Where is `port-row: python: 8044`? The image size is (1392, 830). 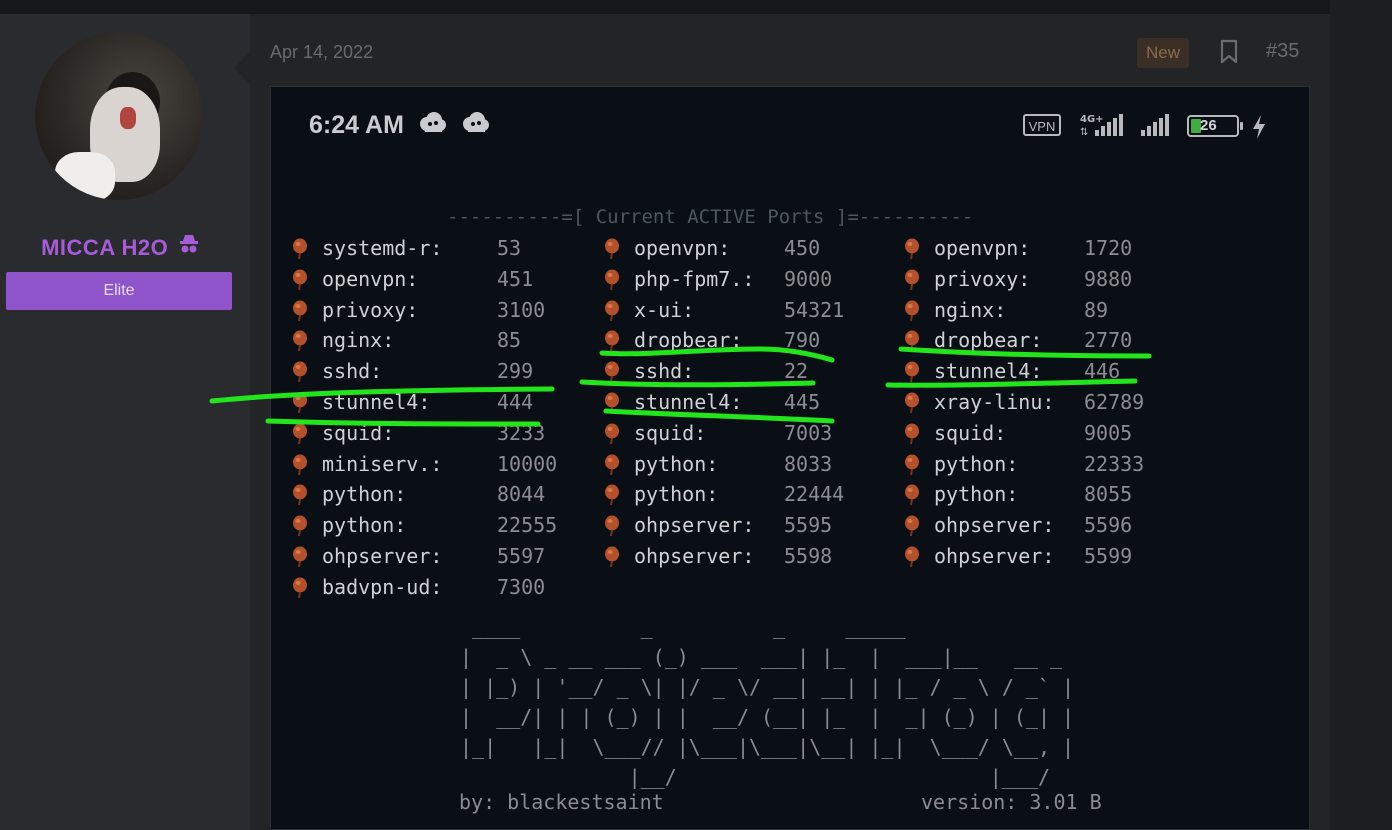
port-row: python: 8044 is located at coordinates (438, 494).